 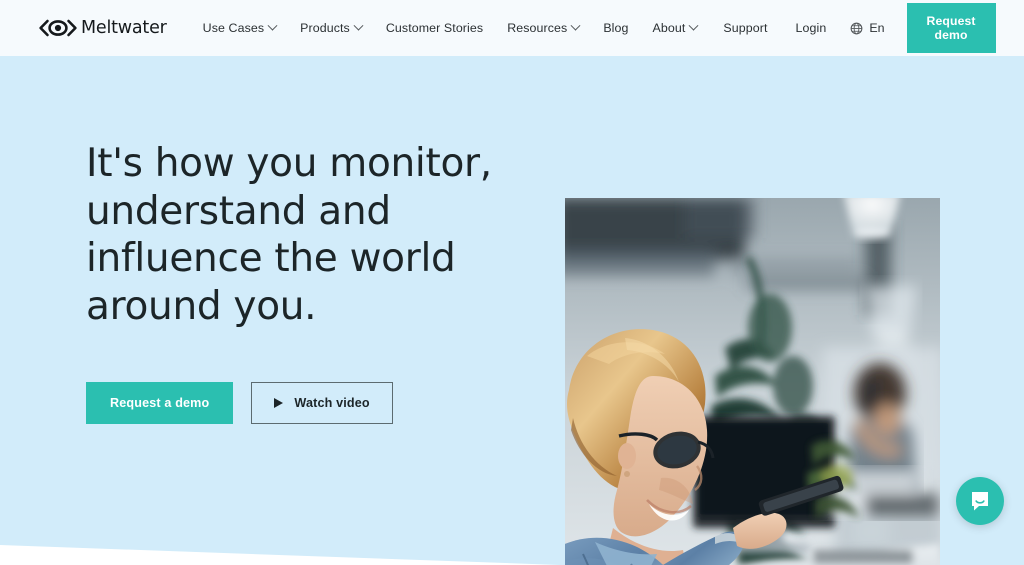 I want to click on nav-label: Use Cases, so click(x=233, y=28).